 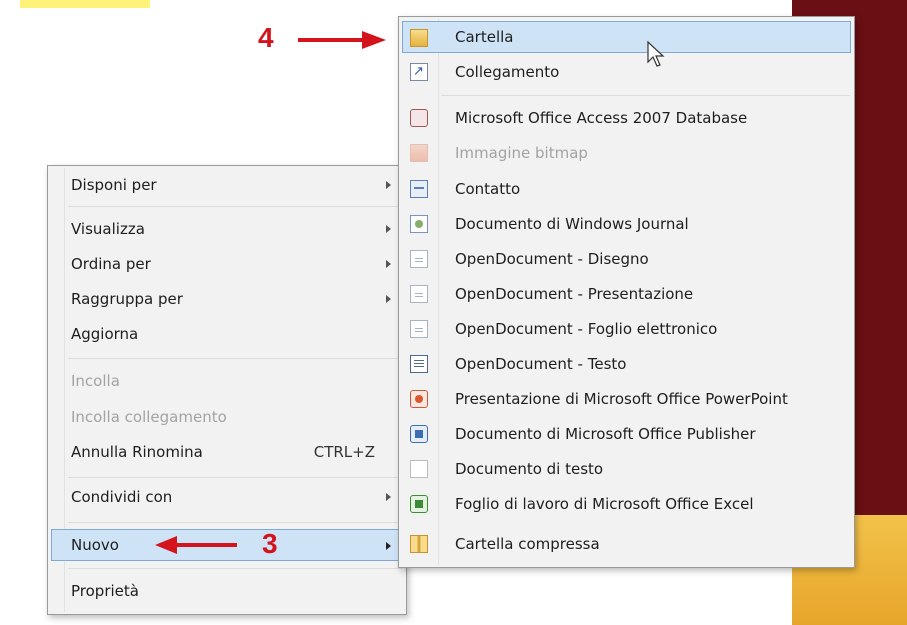 What do you see at coordinates (521, 153) in the screenshot?
I see `menu-item-label: Immagine bitmap` at bounding box center [521, 153].